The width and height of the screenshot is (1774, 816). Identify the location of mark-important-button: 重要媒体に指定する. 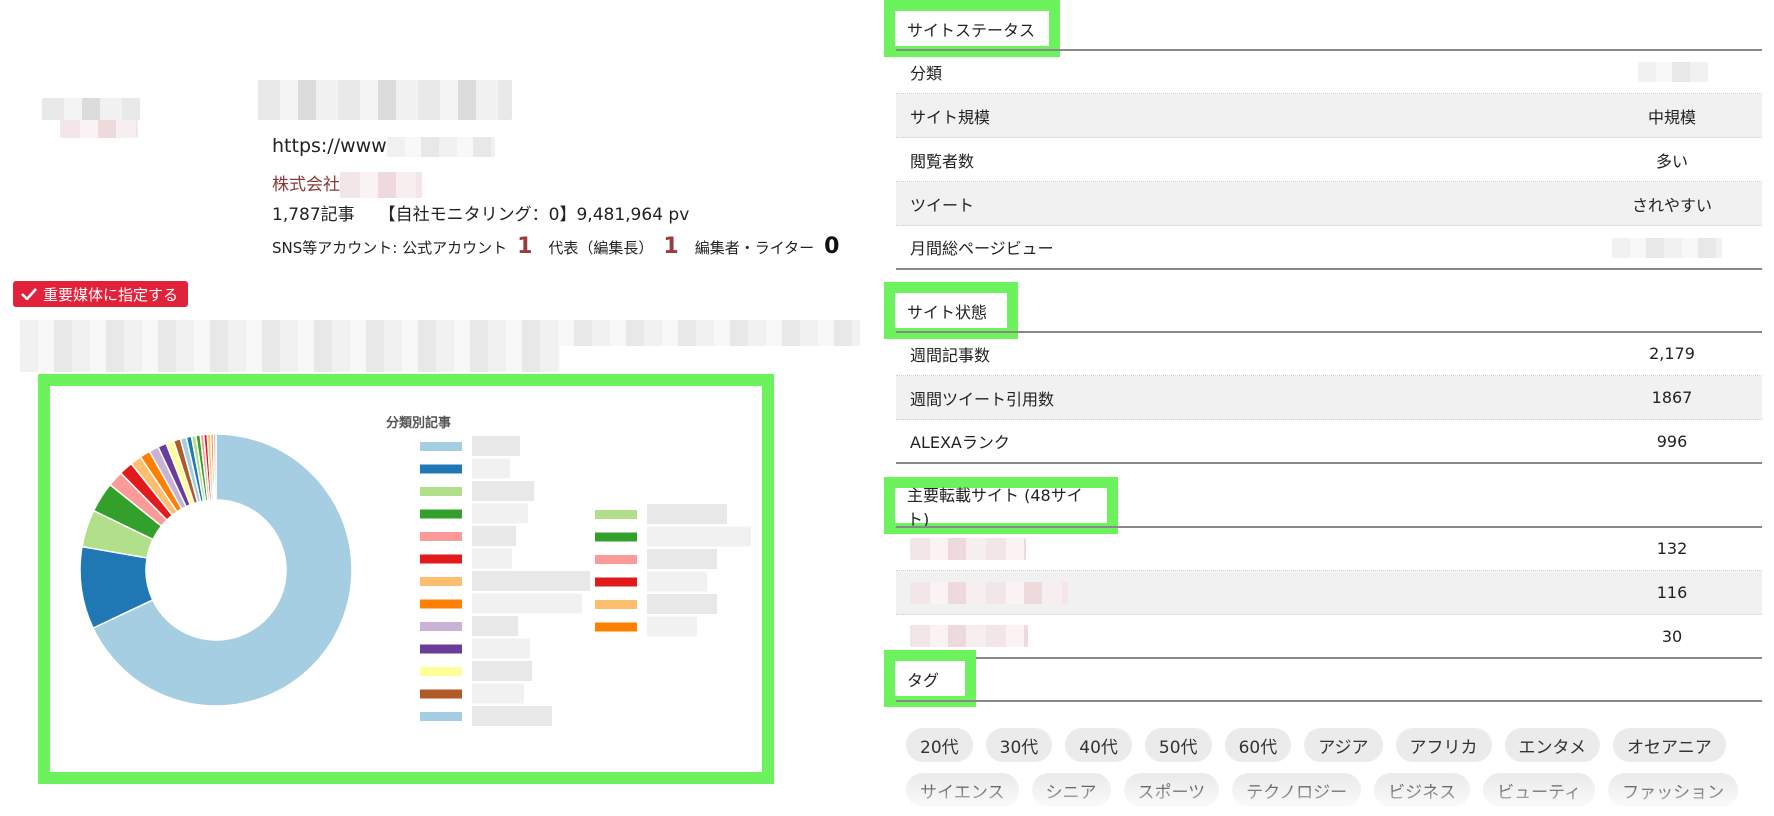
(101, 294).